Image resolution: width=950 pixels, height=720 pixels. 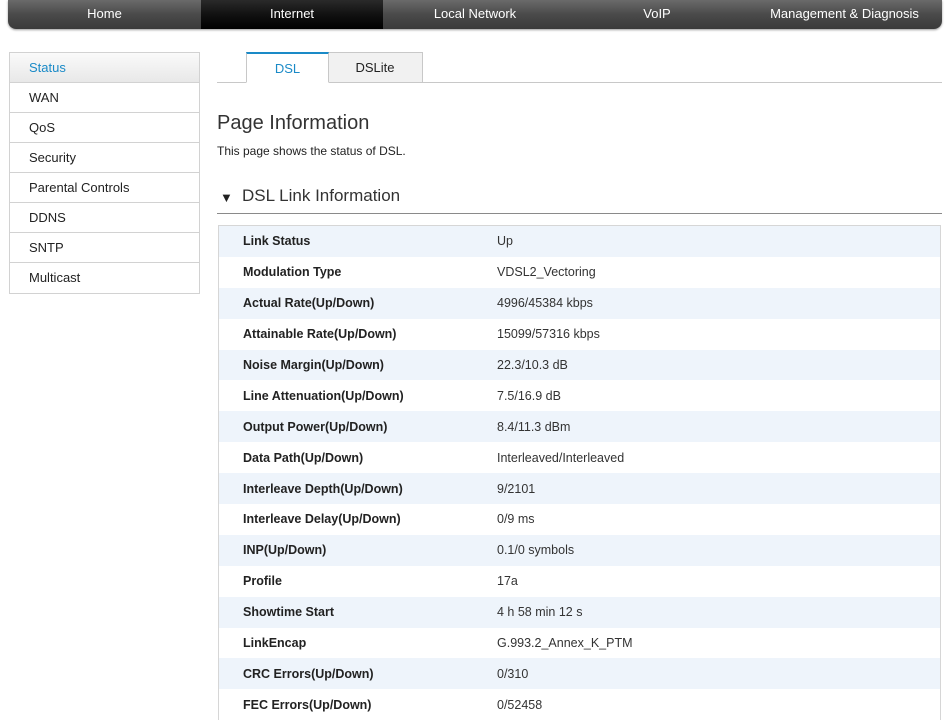 I want to click on row-value: 4996/45384 kbps, so click(x=545, y=303).